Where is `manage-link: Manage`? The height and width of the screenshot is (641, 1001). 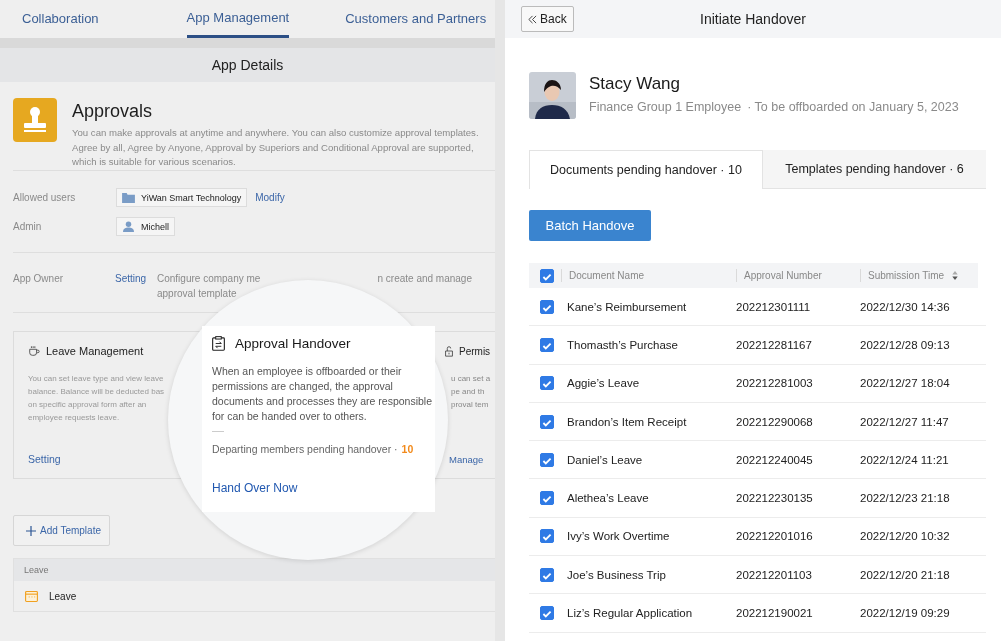
manage-link: Manage is located at coordinates (466, 459).